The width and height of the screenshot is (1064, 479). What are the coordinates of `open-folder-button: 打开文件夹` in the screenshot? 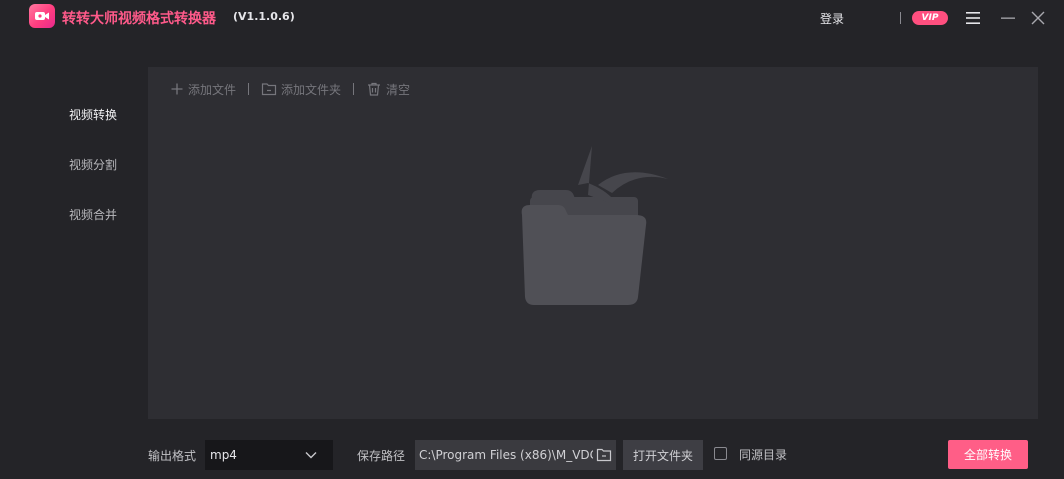 It's located at (663, 455).